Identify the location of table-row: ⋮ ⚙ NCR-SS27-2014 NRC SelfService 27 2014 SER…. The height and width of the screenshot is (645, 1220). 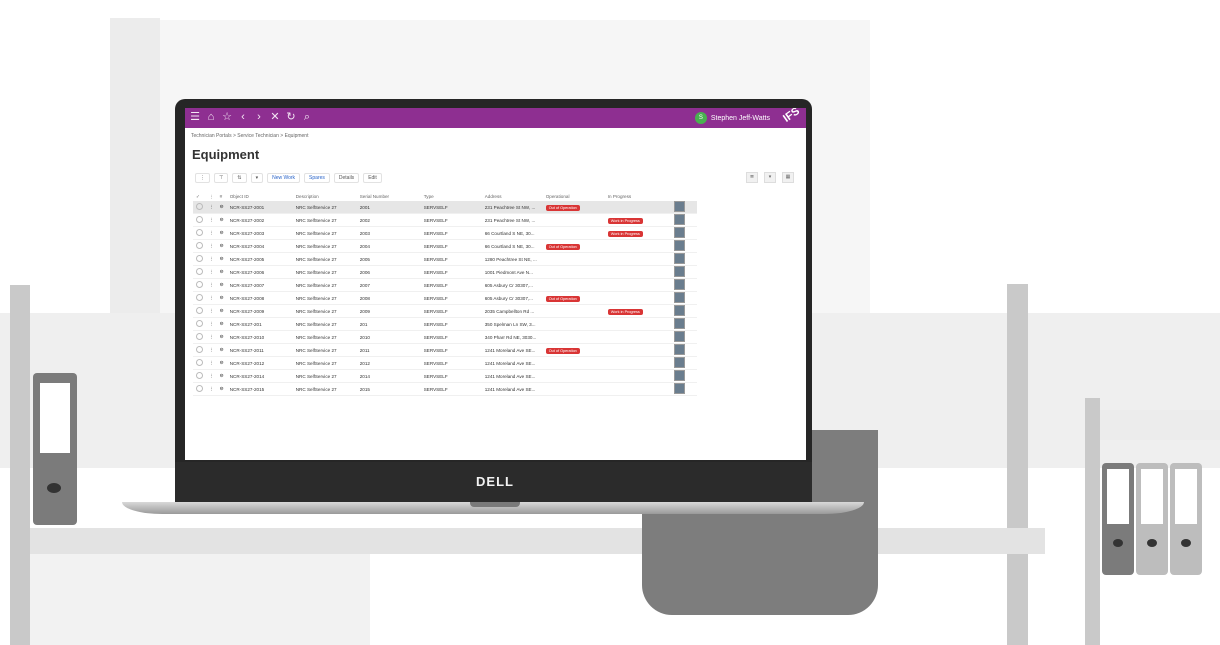
(445, 376).